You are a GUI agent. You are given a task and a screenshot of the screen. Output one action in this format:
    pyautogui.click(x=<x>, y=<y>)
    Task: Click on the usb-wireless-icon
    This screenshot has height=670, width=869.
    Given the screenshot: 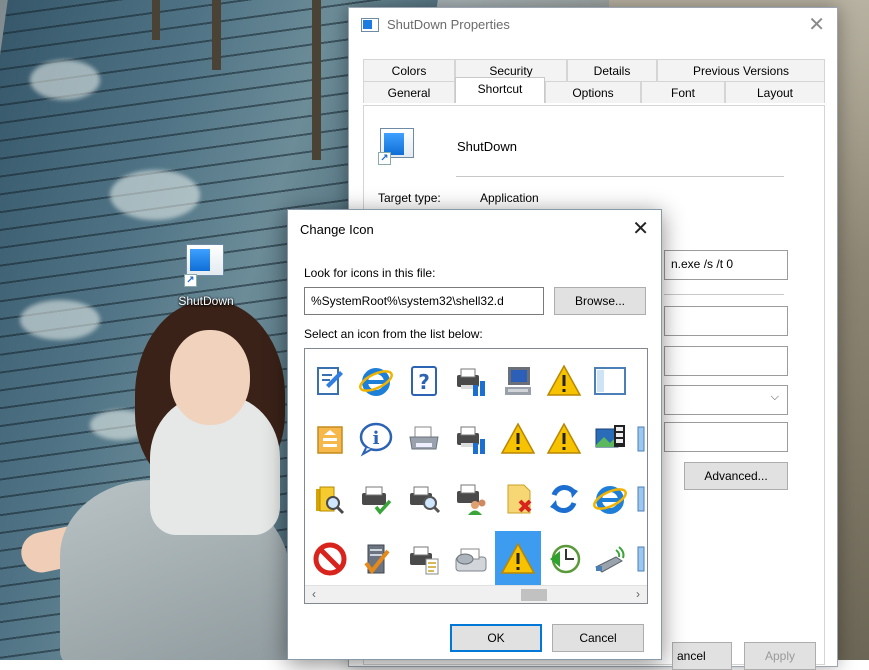 What is the action you would take?
    pyautogui.click(x=610, y=559)
    